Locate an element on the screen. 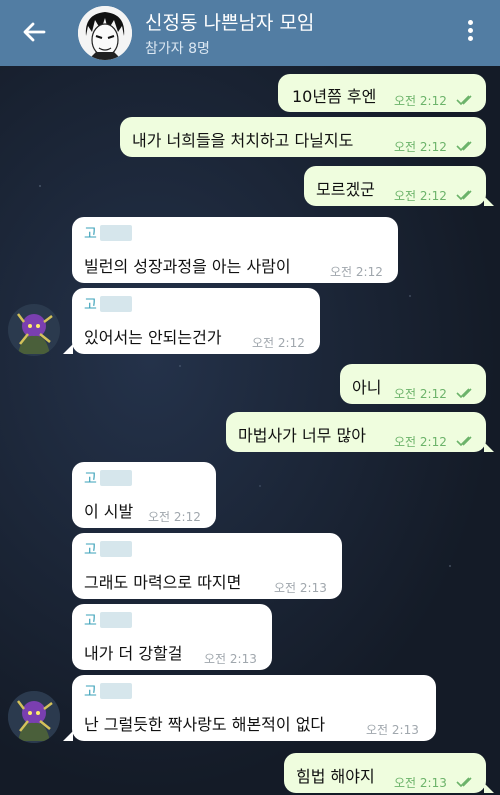 This screenshot has width=500, height=795. message-bubble-outgoing: 마법사가 너무 많아 오전 2:12 is located at coordinates (356, 432).